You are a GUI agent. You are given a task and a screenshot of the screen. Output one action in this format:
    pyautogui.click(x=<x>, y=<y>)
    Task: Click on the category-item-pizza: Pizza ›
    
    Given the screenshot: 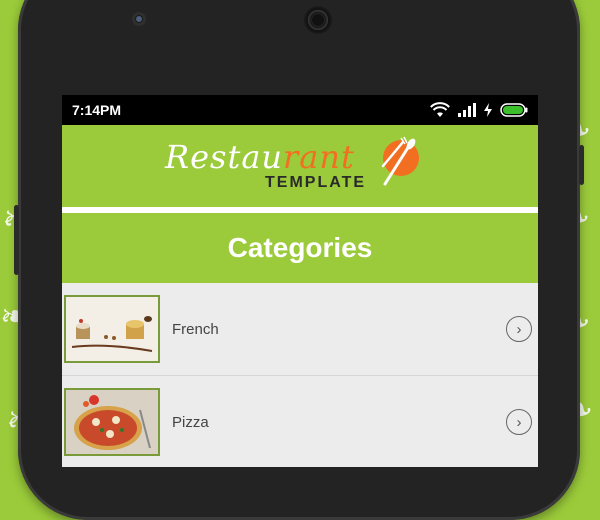 What is the action you would take?
    pyautogui.click(x=300, y=421)
    